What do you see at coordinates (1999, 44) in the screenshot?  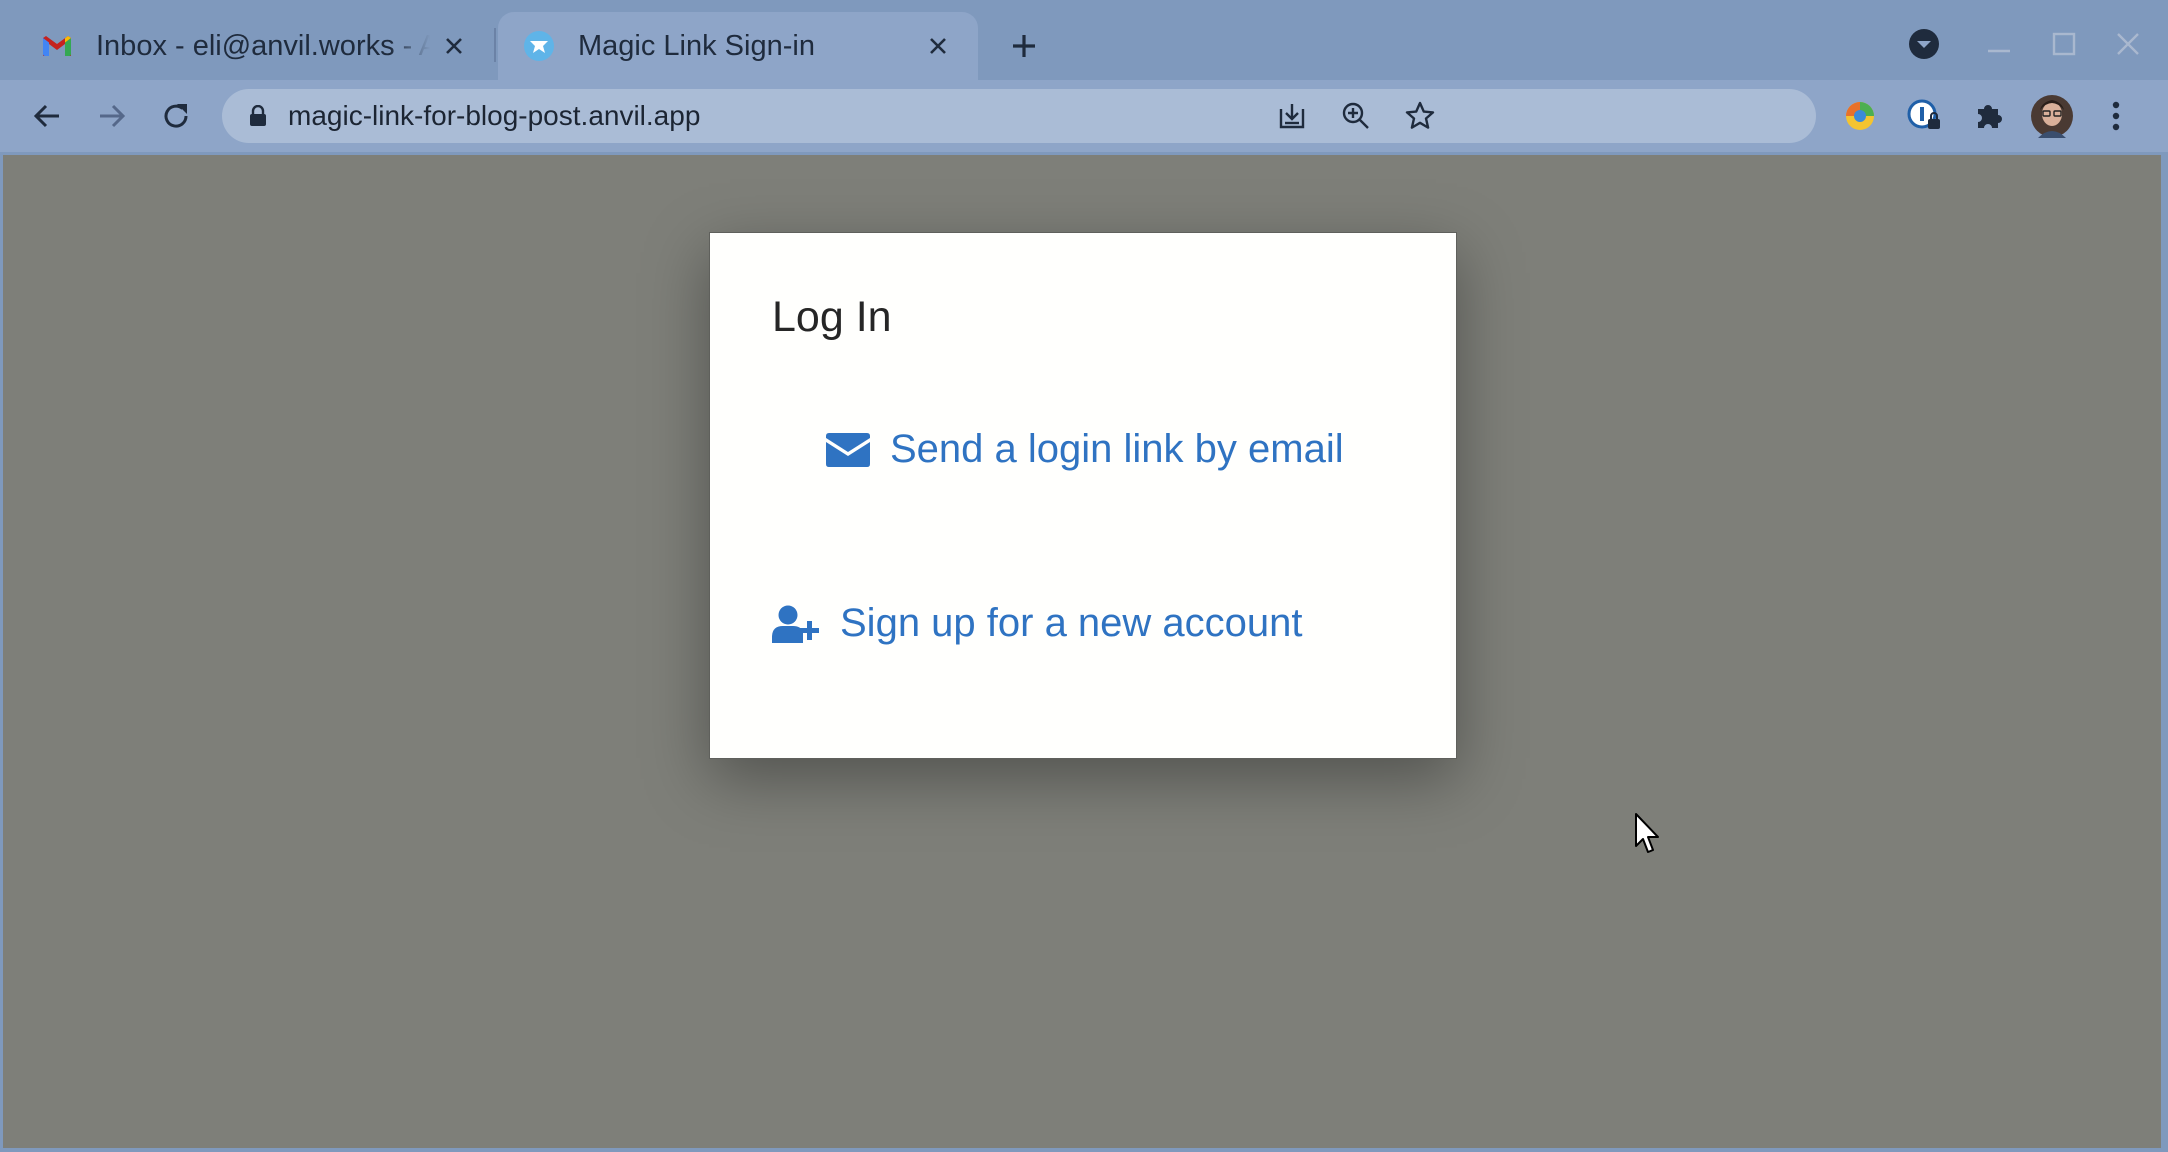 I see `minimize-window-icon` at bounding box center [1999, 44].